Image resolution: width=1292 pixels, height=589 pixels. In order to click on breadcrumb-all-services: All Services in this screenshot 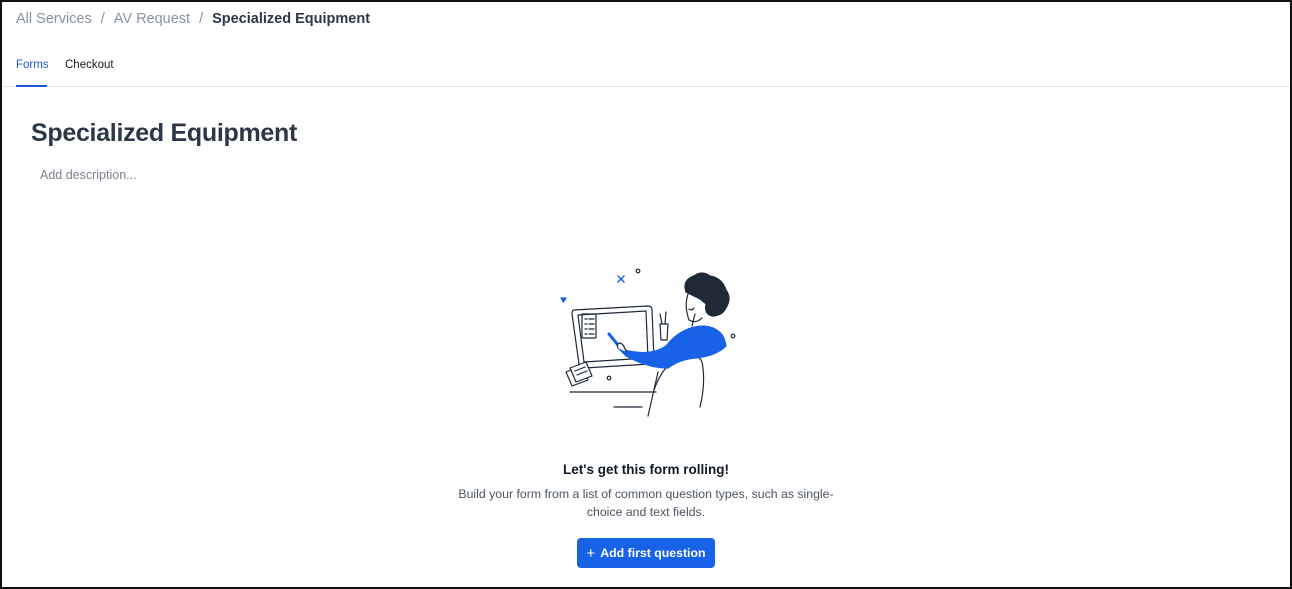, I will do `click(54, 19)`.